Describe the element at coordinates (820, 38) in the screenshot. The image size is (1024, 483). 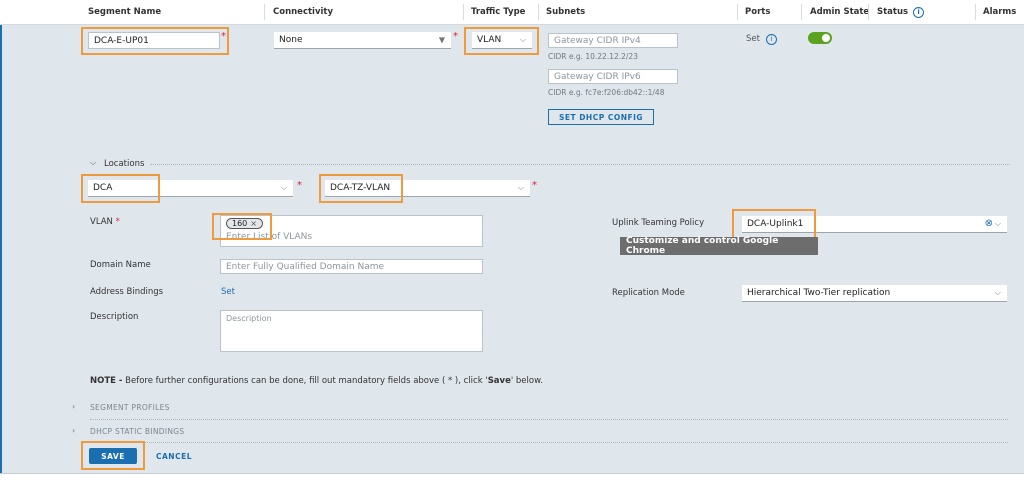
I see `admin-state-toggle` at that location.